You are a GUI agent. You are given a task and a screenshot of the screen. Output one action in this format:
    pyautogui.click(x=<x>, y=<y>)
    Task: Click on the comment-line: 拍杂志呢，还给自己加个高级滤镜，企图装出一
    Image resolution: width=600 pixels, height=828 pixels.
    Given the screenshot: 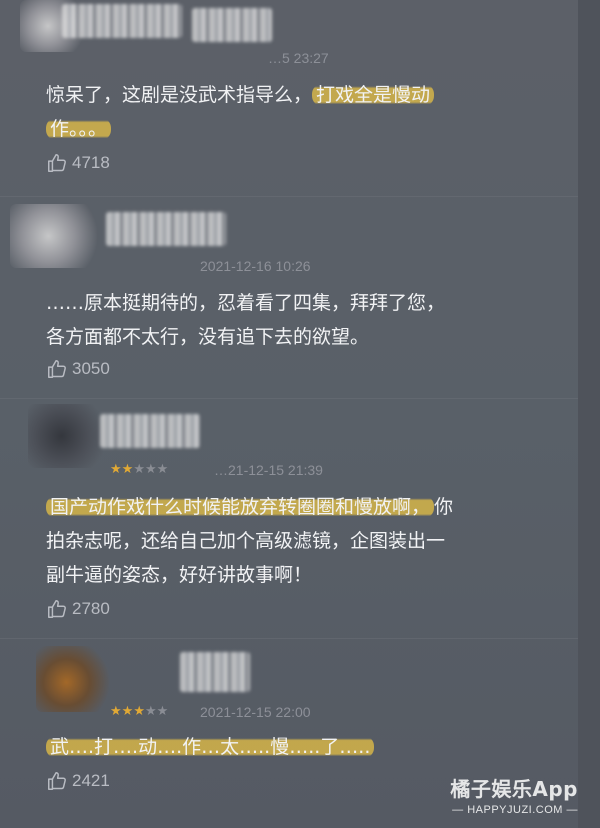 What is the action you would take?
    pyautogui.click(x=246, y=541)
    